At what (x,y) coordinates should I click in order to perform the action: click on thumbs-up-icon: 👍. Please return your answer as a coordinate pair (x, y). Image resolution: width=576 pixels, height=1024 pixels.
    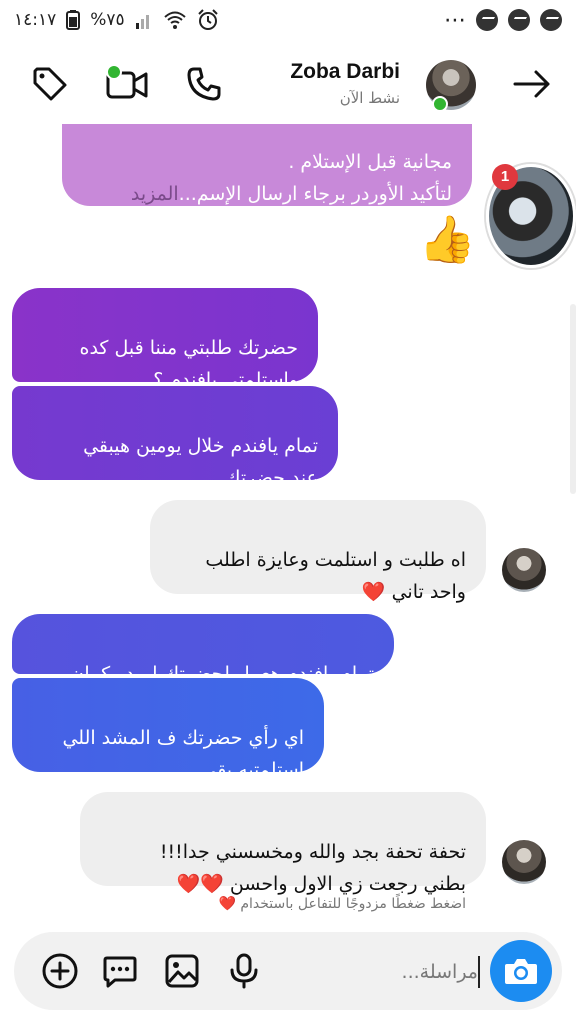
    Looking at the image, I should click on (447, 239).